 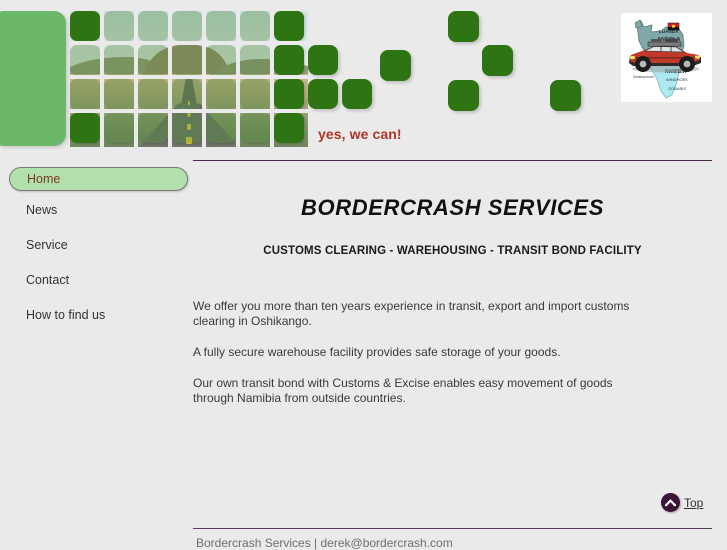 I want to click on sidebar-item-service: Service, so click(x=95, y=245).